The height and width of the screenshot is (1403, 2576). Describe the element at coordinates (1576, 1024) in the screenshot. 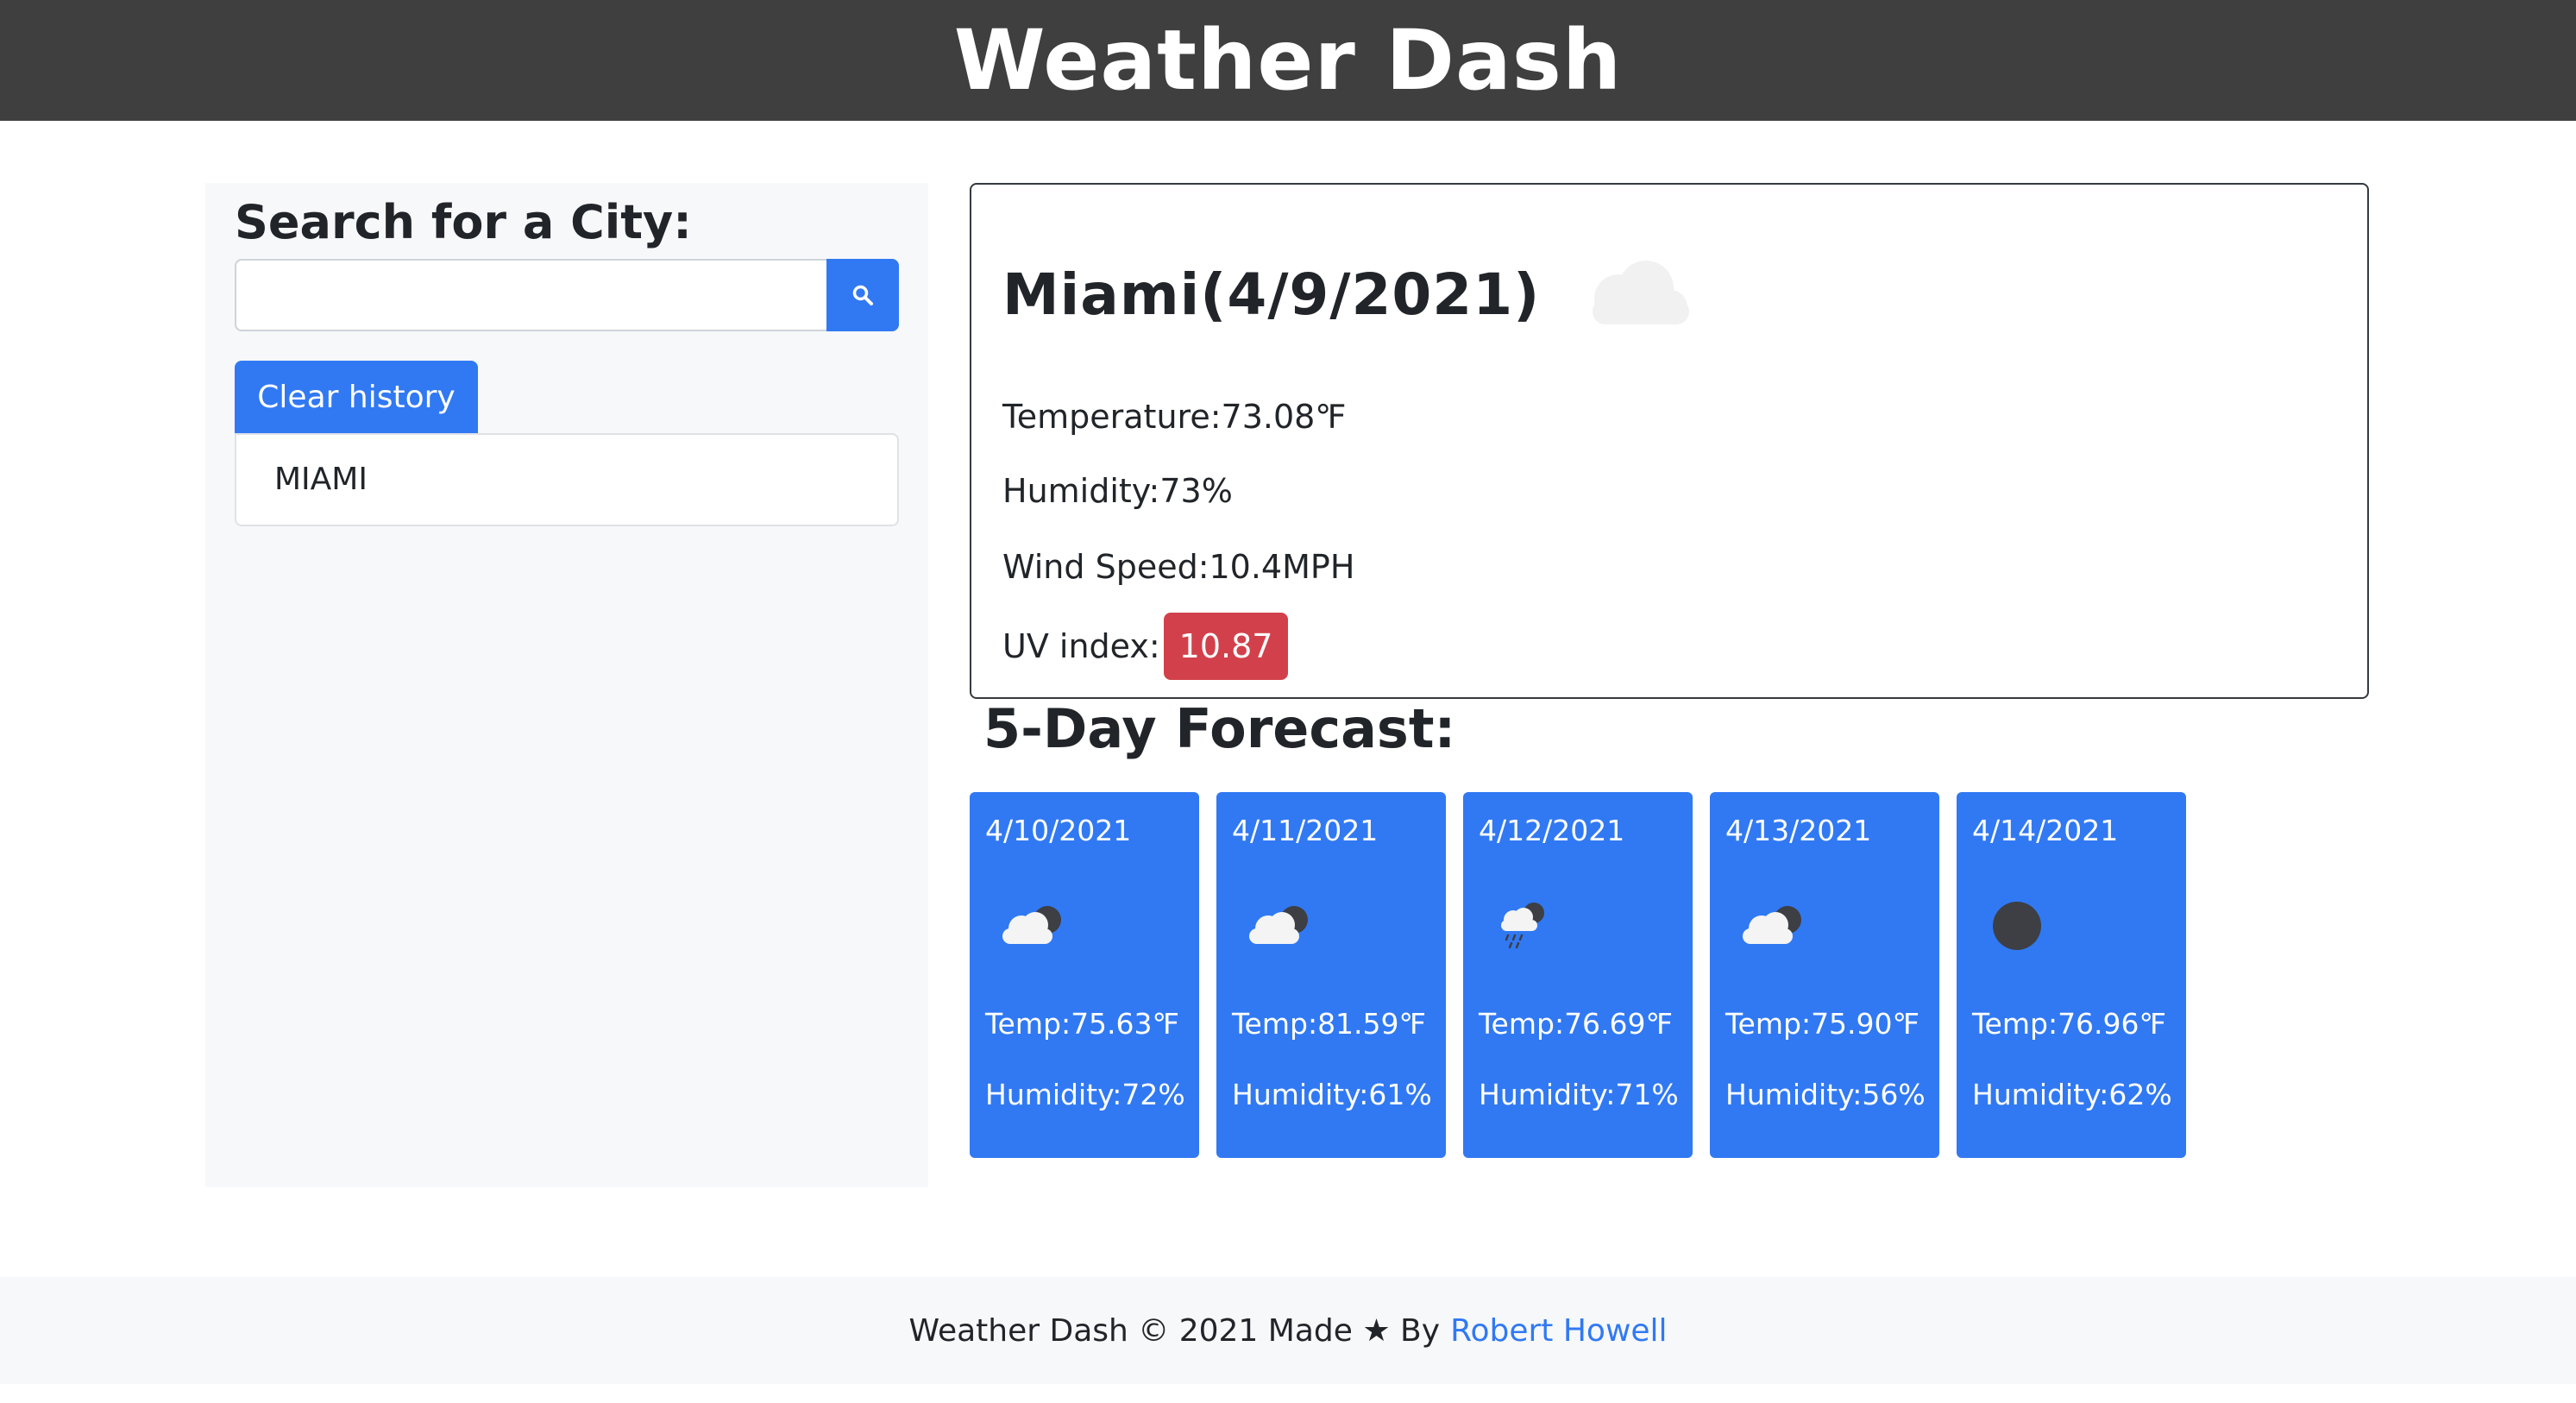

I see `forecast-temp: Temp:76.69℉` at that location.